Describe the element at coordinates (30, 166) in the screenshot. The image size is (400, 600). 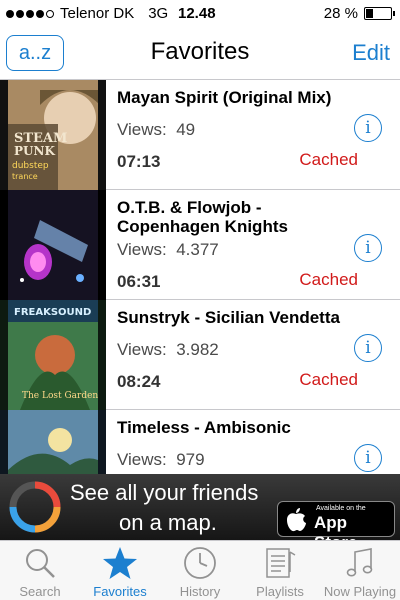
I see `svg-text: dubstep` at that location.